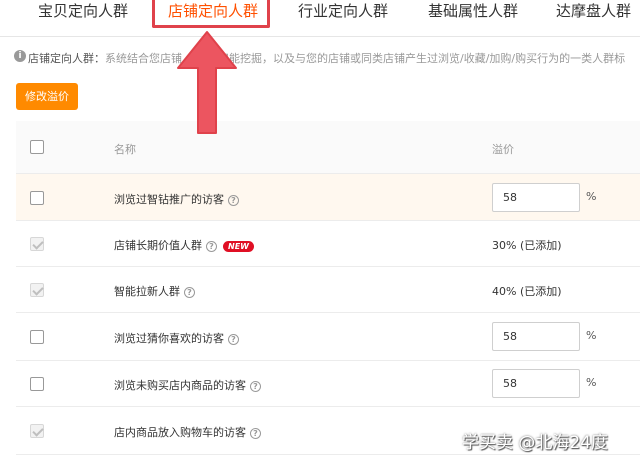 Image resolution: width=640 pixels, height=455 pixels. What do you see at coordinates (328, 147) in the screenshot?
I see `table-header: 名称 溢价` at bounding box center [328, 147].